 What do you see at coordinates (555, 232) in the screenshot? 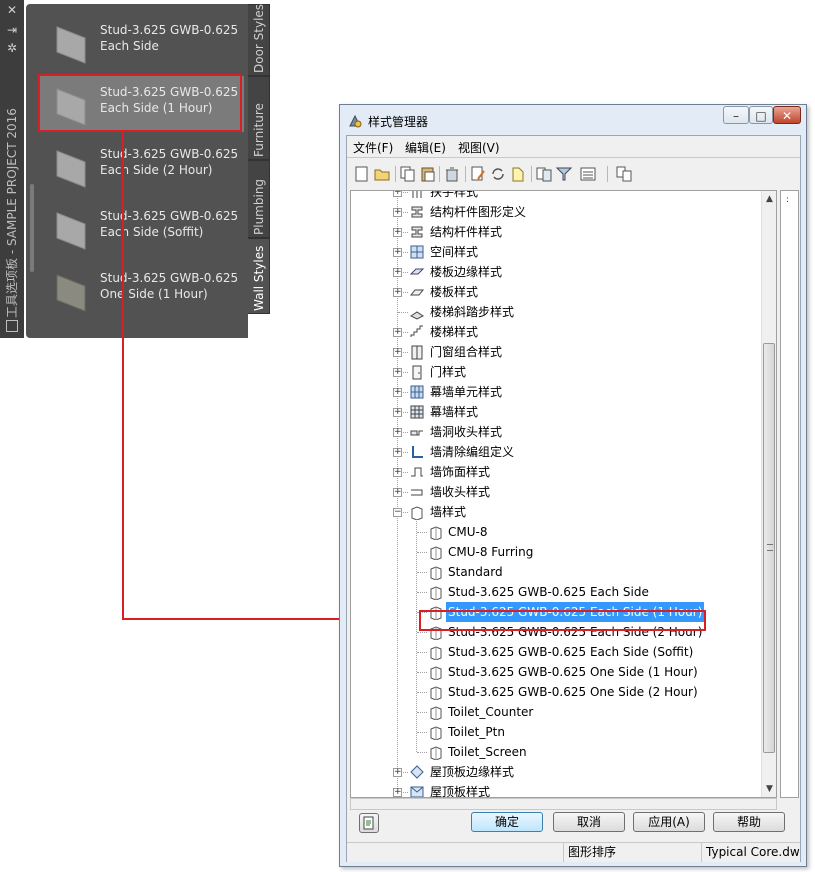
I see `tree-node: + 结构杆件样式` at bounding box center [555, 232].